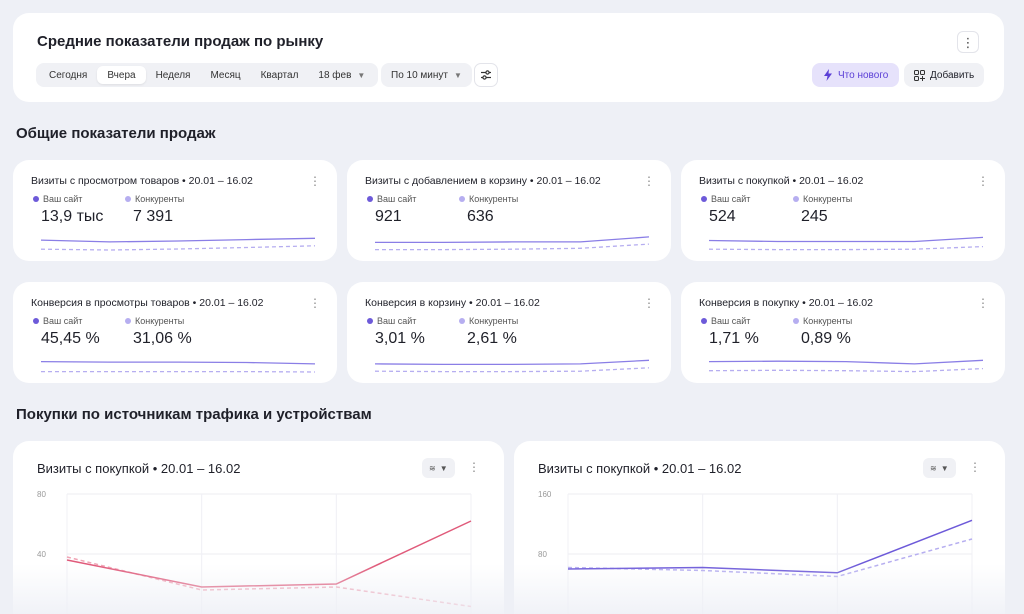 The height and width of the screenshot is (614, 1024). I want to click on add-button: Добавить, so click(944, 75).